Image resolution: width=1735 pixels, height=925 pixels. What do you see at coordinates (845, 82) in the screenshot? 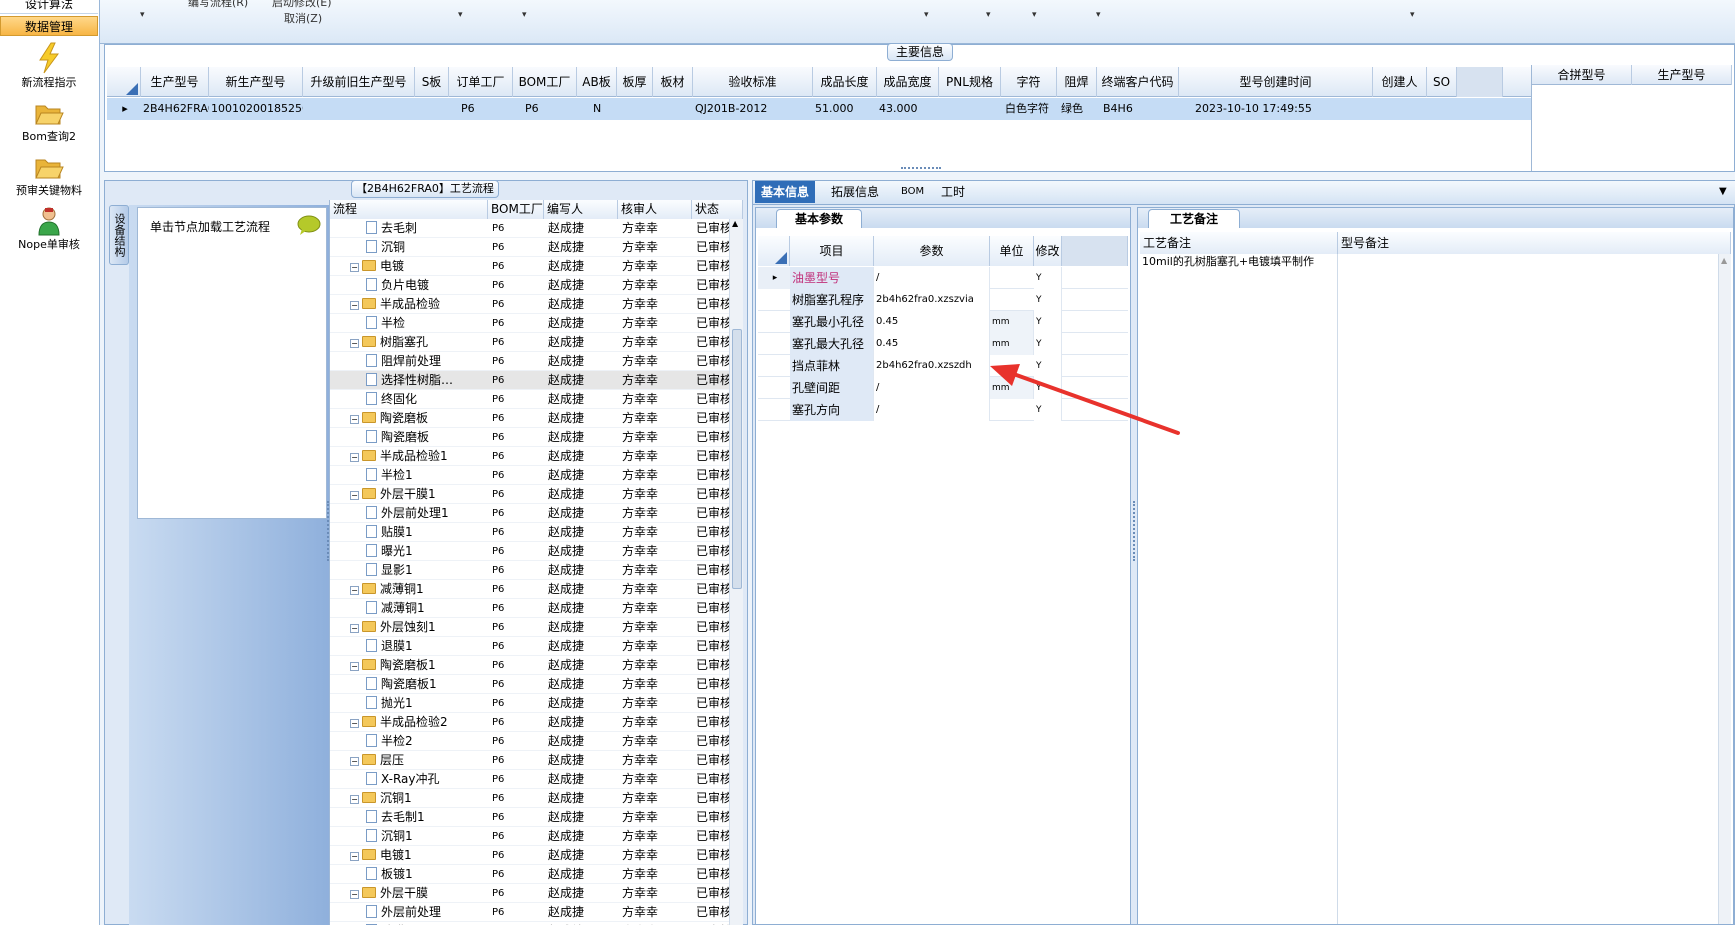
I see `col-header: 成品长度` at bounding box center [845, 82].